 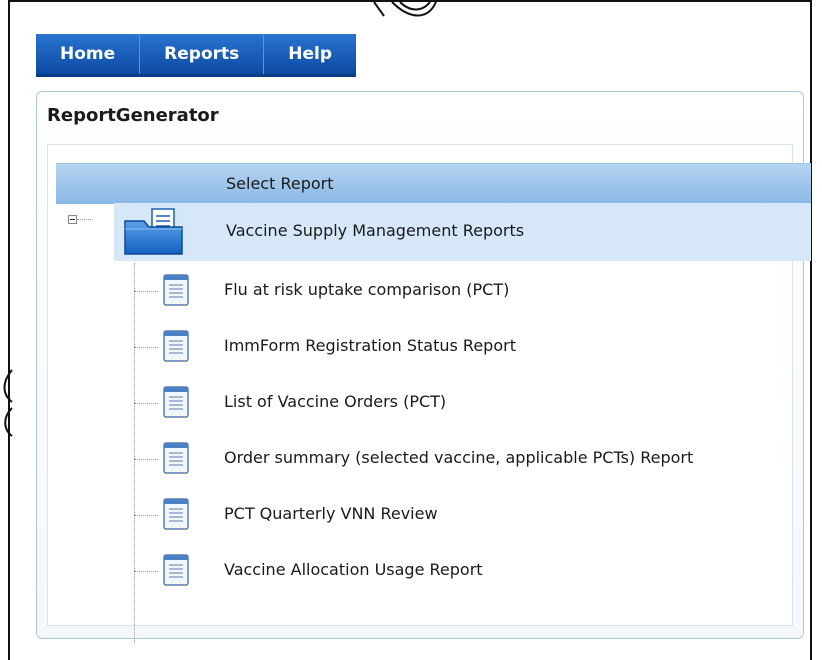 I want to click on top-nav-bar: Home Reports Help, so click(x=196, y=55).